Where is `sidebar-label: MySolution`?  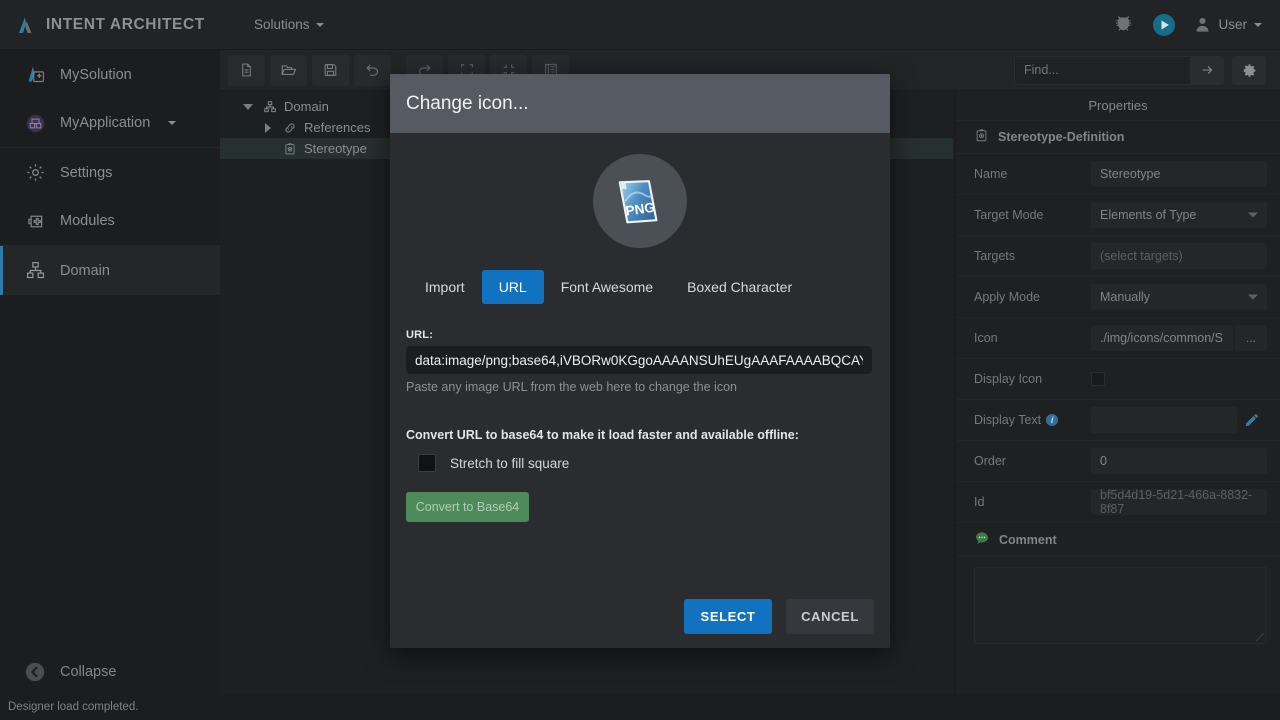
sidebar-label: MySolution is located at coordinates (96, 74).